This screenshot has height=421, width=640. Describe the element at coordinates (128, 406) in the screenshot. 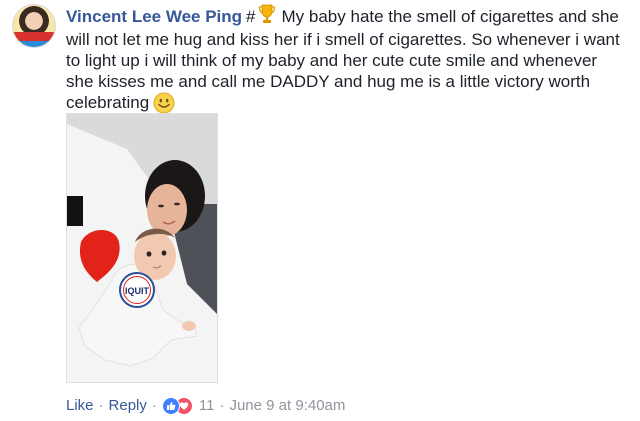

I see `reply-link: Reply` at that location.